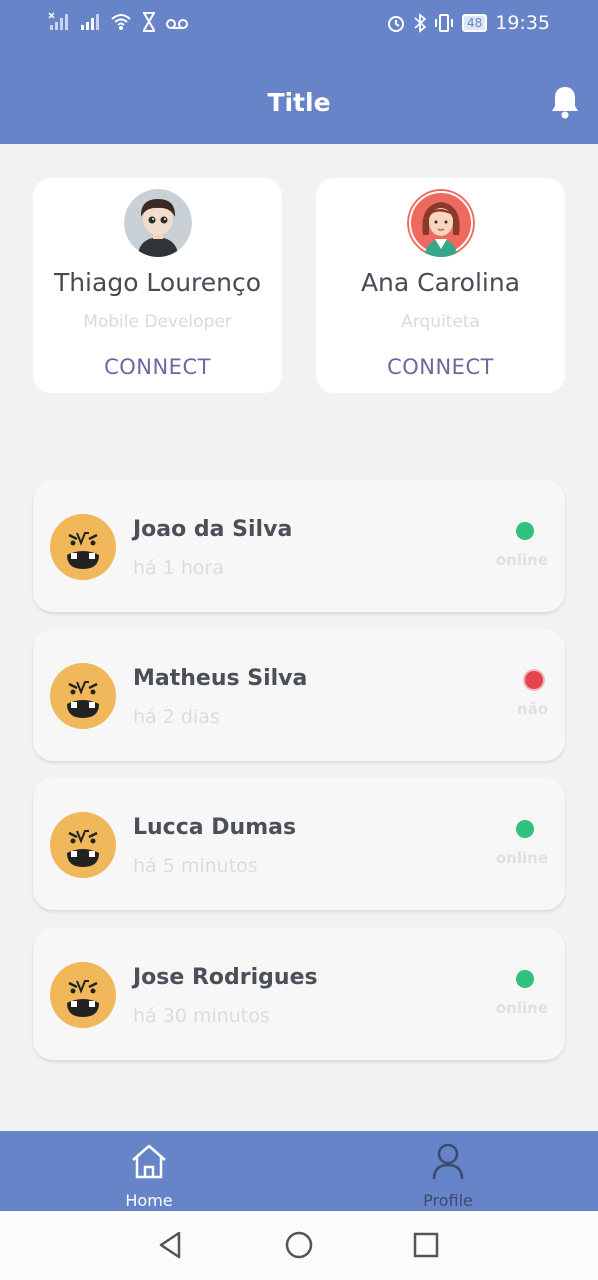 The image size is (598, 1280). I want to click on list-item: Matheus Silva há 2 dias não, so click(299, 695).